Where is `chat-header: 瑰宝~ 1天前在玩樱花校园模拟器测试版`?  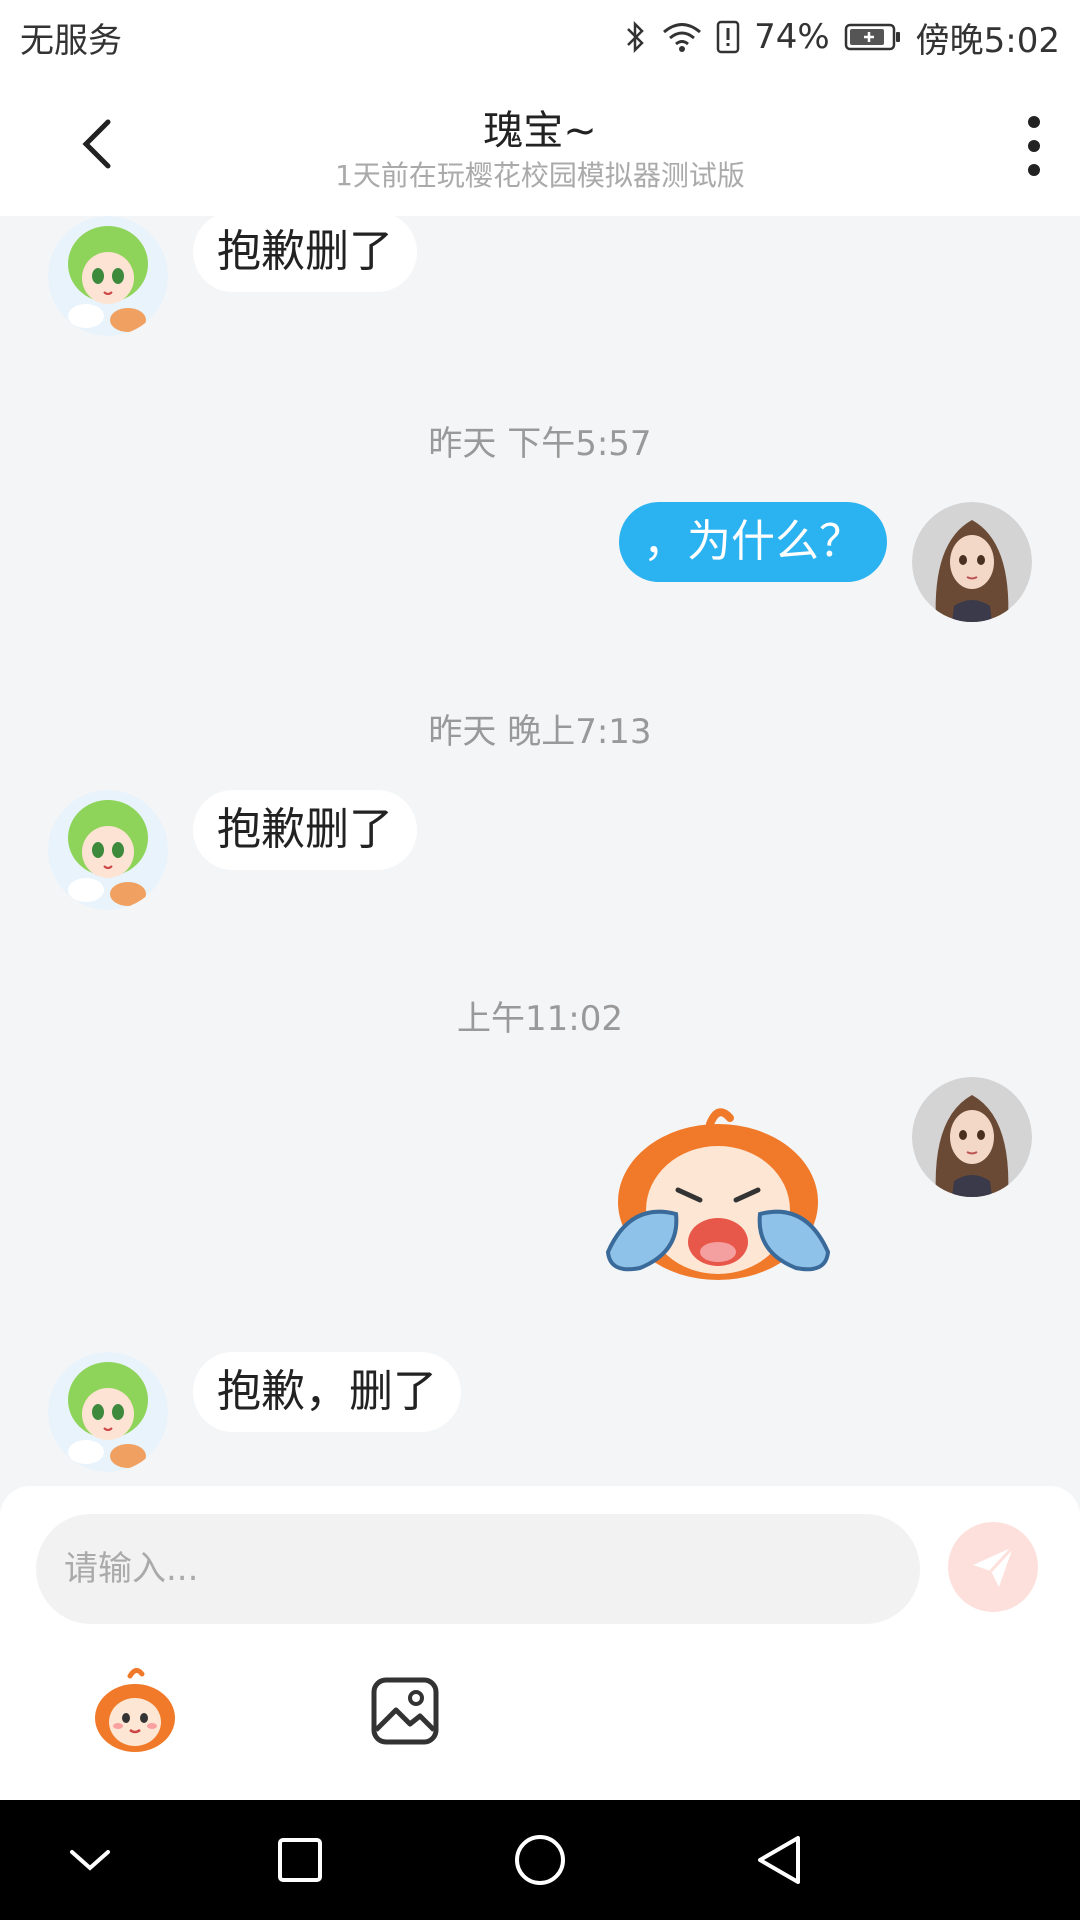
chat-header: 瑰宝~ 1天前在玩樱花校园模拟器测试版 is located at coordinates (540, 145).